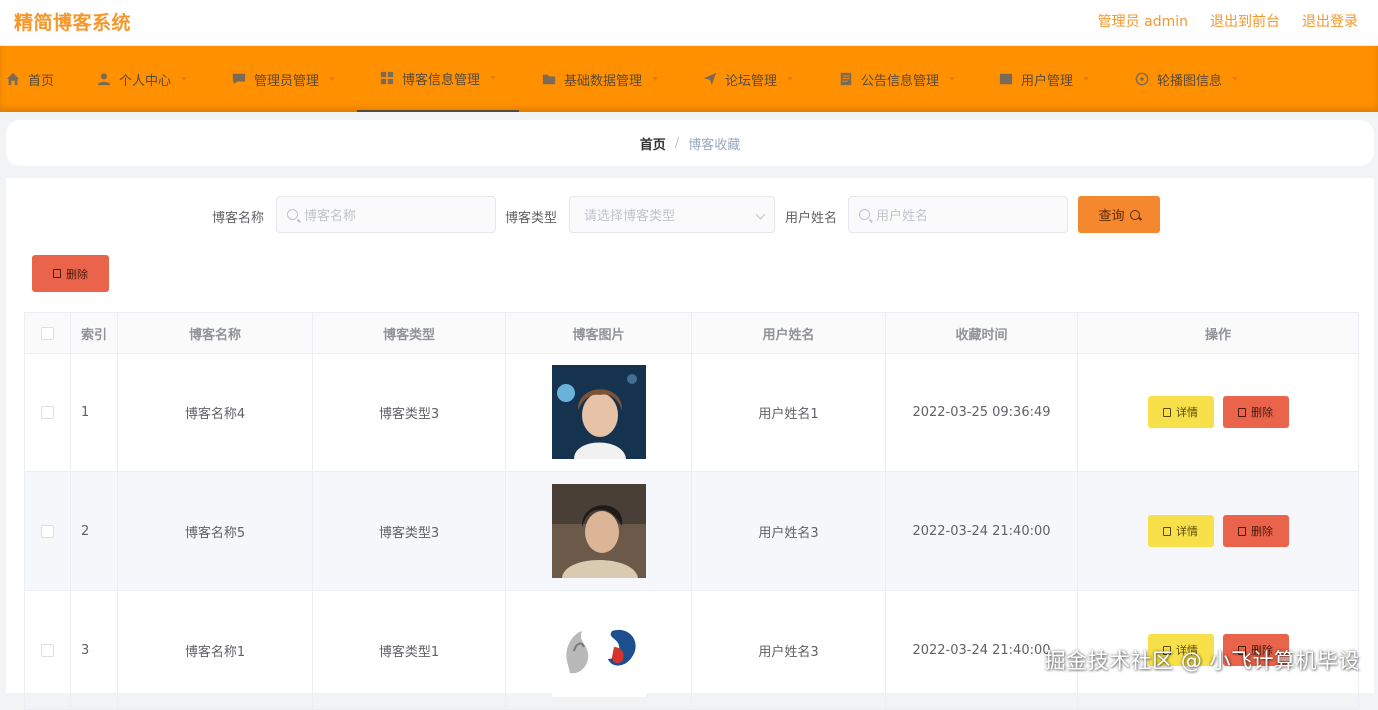  Describe the element at coordinates (41, 79) in the screenshot. I see `nav-item-label: 首页` at that location.